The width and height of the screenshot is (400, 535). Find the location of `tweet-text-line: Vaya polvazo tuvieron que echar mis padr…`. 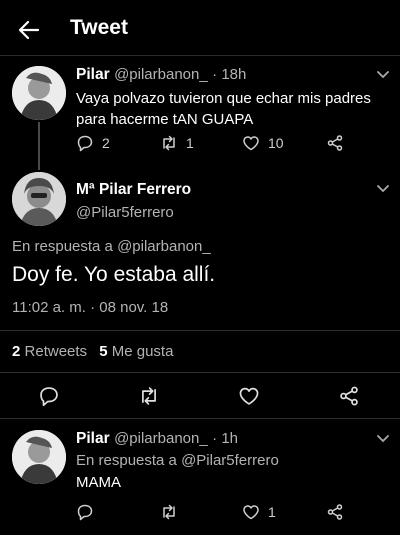

tweet-text-line: Vaya polvazo tuvieron que echar mis padr… is located at coordinates (223, 98).